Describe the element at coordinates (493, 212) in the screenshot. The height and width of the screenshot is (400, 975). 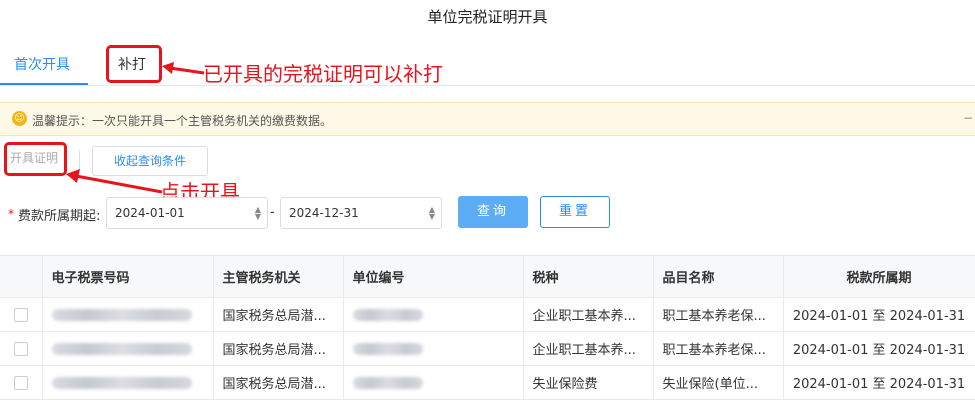
I see `query-button: 查询` at that location.